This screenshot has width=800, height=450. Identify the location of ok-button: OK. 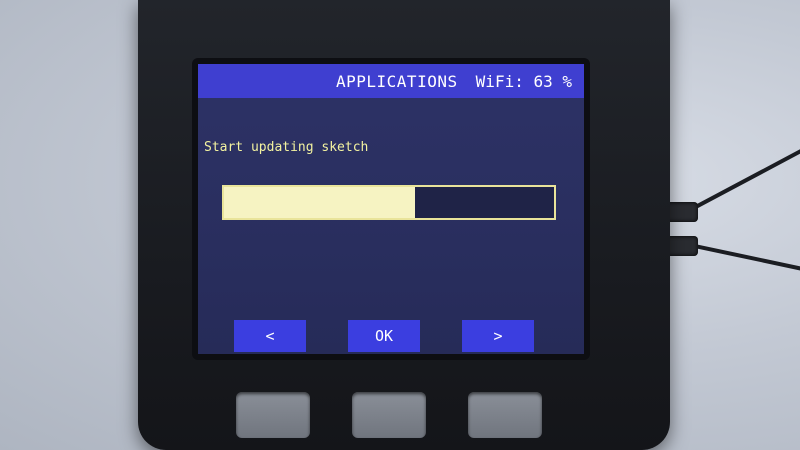
(384, 336).